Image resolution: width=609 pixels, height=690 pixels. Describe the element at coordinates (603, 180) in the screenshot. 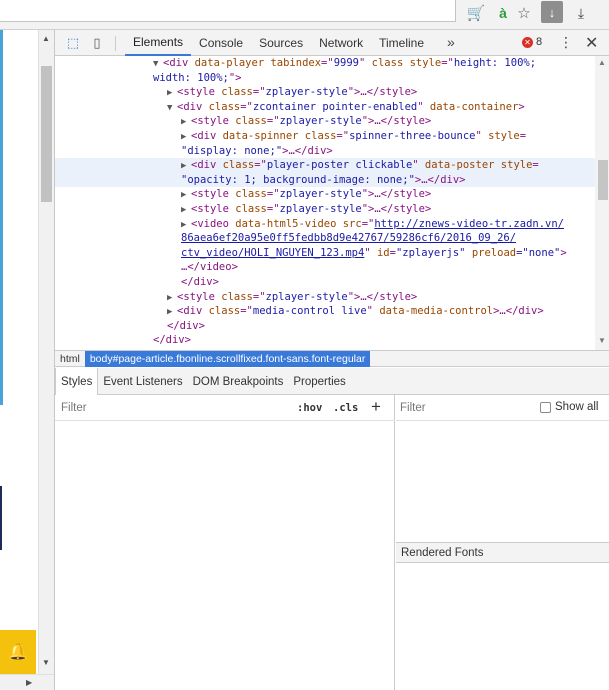

I see `elements-scroll-thumb` at that location.